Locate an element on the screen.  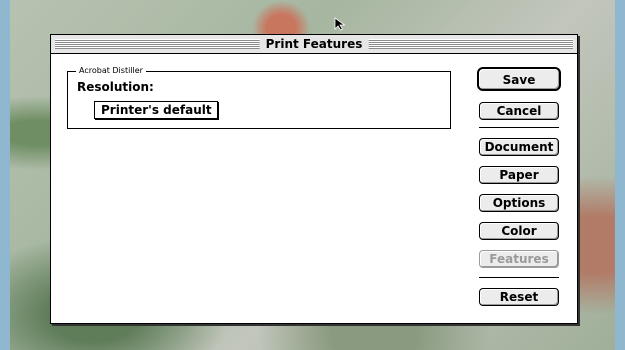
save-button: Save is located at coordinates (519, 79).